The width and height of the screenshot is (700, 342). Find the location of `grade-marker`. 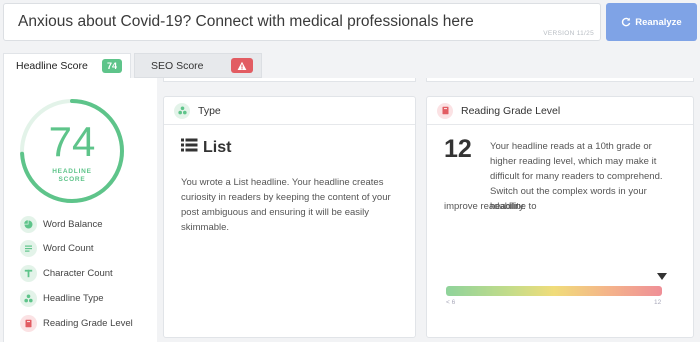

grade-marker is located at coordinates (662, 276).